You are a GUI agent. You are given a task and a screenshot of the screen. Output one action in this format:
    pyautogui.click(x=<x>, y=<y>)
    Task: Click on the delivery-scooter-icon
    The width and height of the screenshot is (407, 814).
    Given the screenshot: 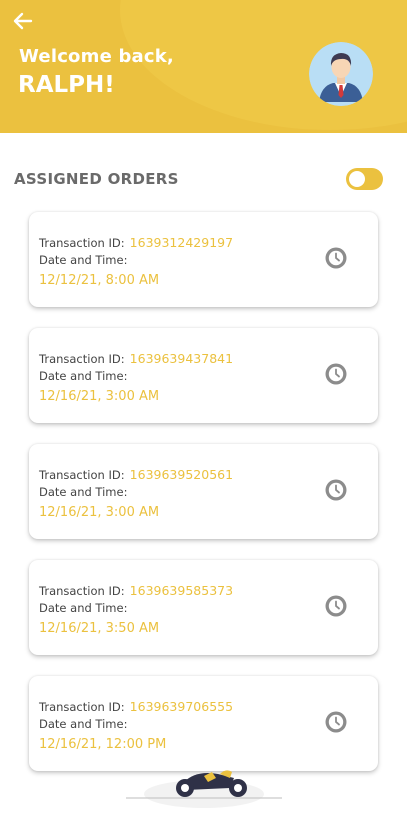 What is the action you would take?
    pyautogui.click(x=204, y=789)
    